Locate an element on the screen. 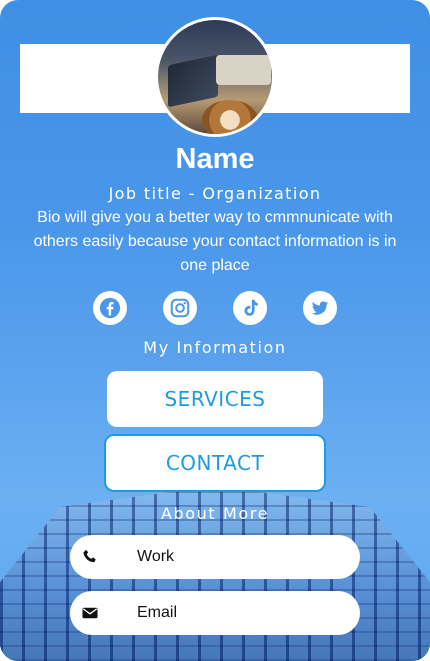  profile-name: Name is located at coordinates (215, 159).